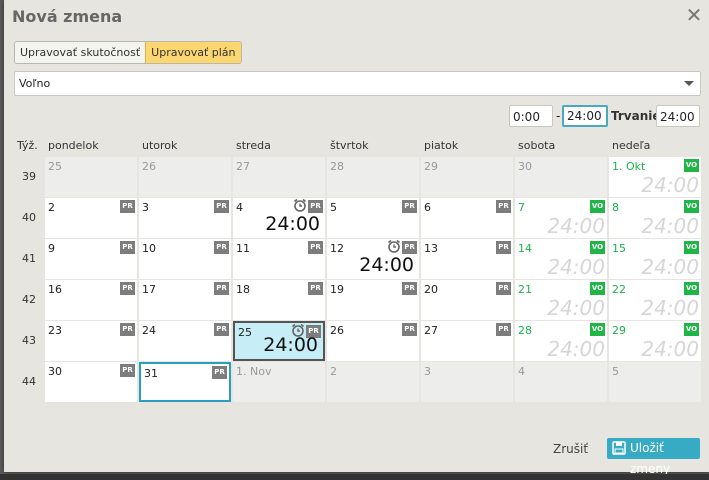 This screenshot has width=709, height=480. Describe the element at coordinates (615, 371) in the screenshot. I see `day-number: 5` at that location.